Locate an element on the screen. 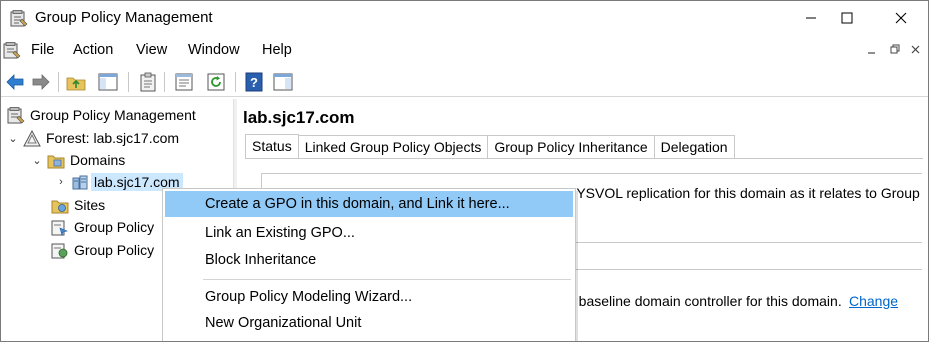 This screenshot has height=342, width=929. show-hide-action-pane-icon is located at coordinates (283, 82).